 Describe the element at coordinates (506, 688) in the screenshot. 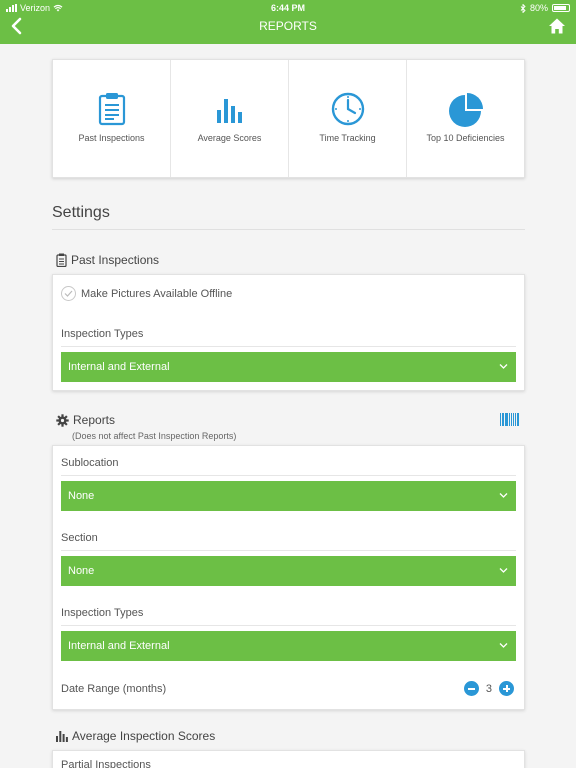

I see `increment-button` at that location.